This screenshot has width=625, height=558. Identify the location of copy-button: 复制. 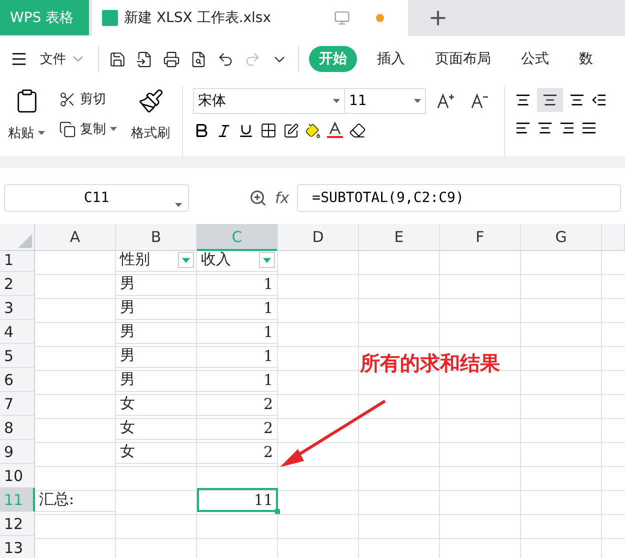
(88, 129).